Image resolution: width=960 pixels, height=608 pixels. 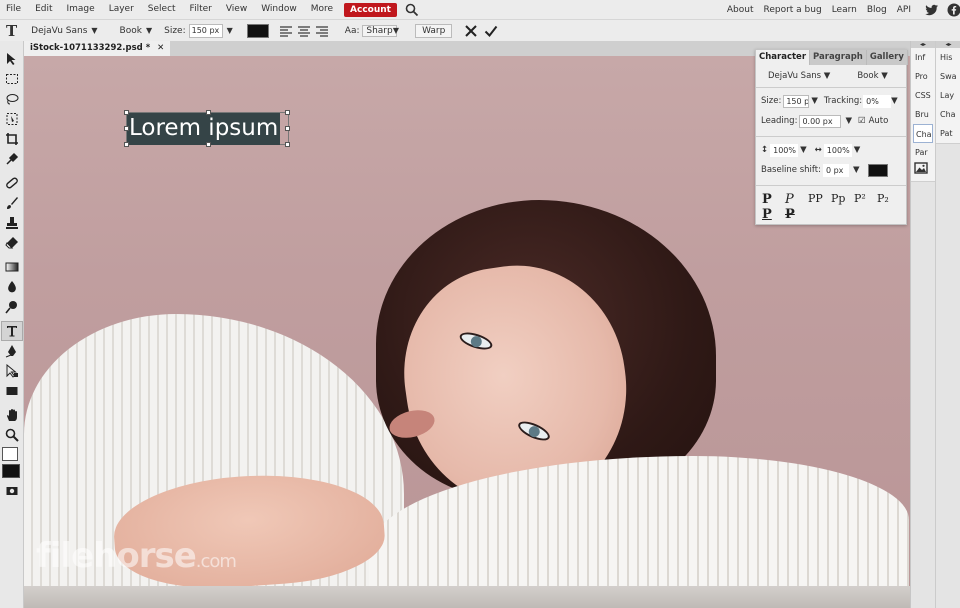 What do you see at coordinates (12, 331) in the screenshot?
I see `type-tool` at bounding box center [12, 331].